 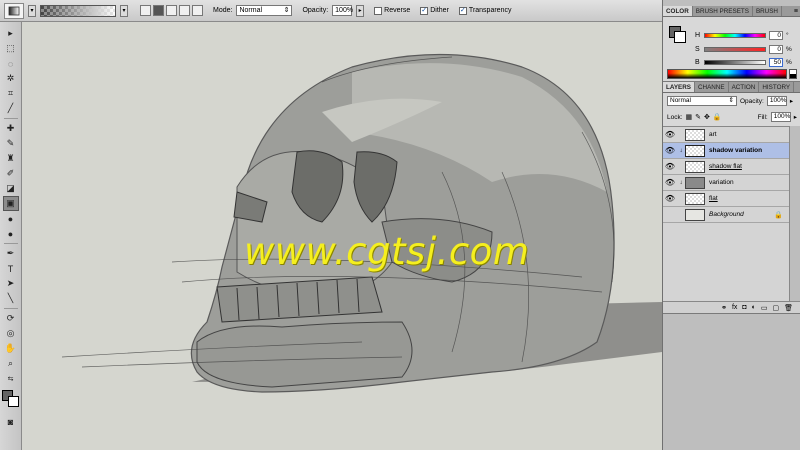 What do you see at coordinates (11, 48) in the screenshot?
I see `marquee-tool-icon: ⬚` at bounding box center [11, 48].